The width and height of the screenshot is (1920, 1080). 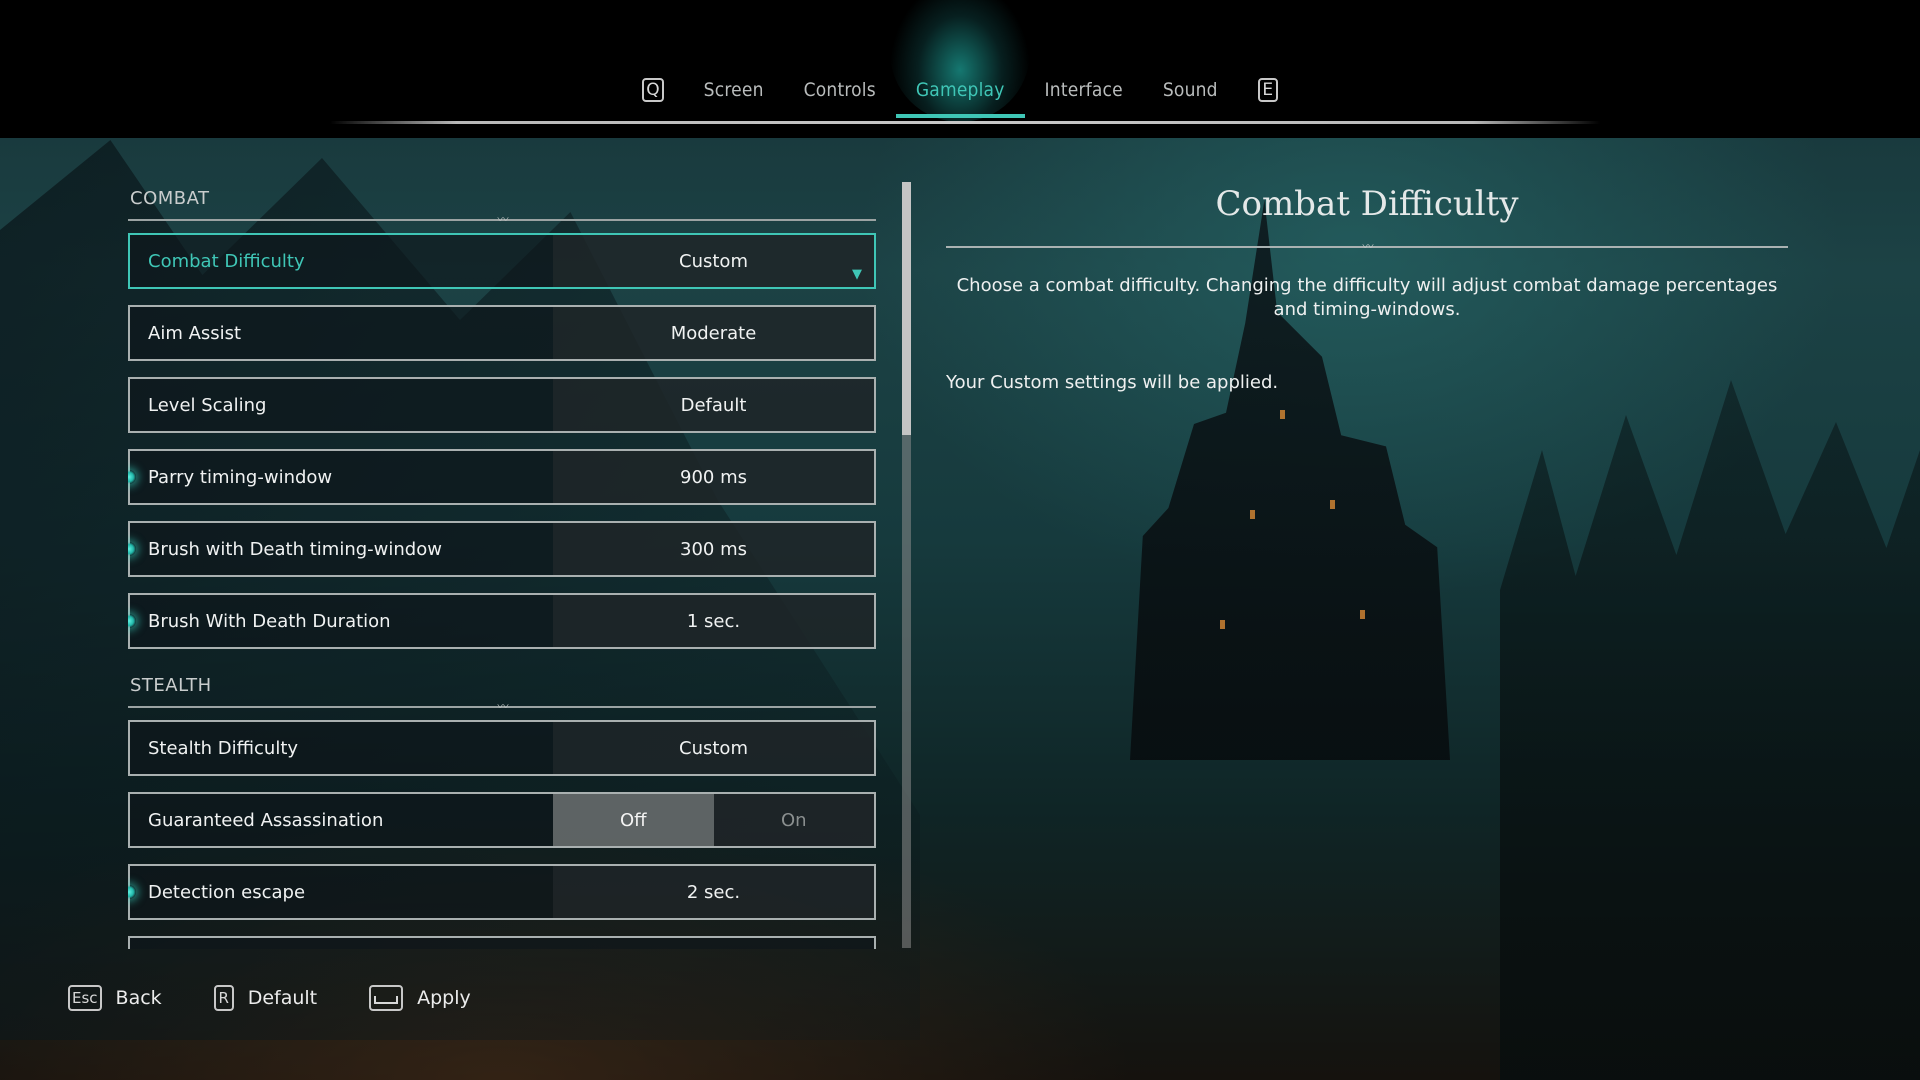 What do you see at coordinates (269, 621) in the screenshot?
I see `setting-label: Brush With Death Duration` at bounding box center [269, 621].